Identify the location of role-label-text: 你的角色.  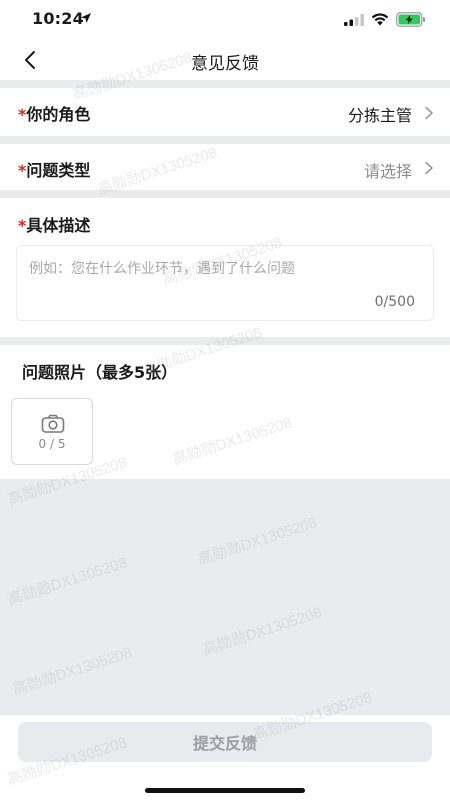
(58, 114).